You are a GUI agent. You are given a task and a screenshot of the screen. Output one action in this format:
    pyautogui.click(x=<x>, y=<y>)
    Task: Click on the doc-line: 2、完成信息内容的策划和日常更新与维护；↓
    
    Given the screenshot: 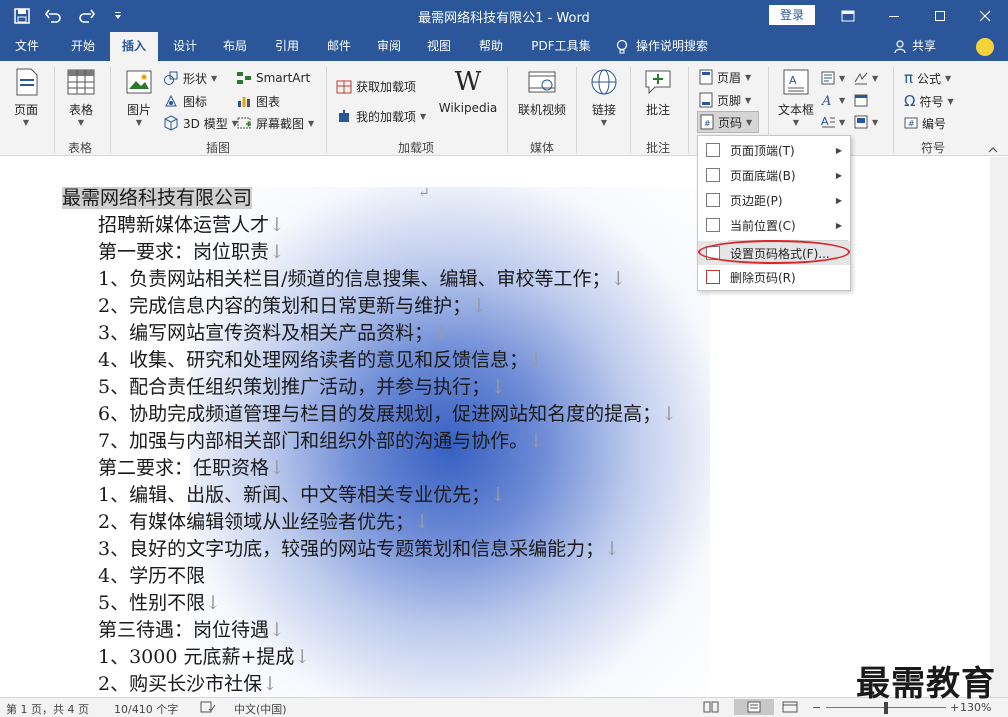 What is the action you would take?
    pyautogui.click(x=292, y=304)
    